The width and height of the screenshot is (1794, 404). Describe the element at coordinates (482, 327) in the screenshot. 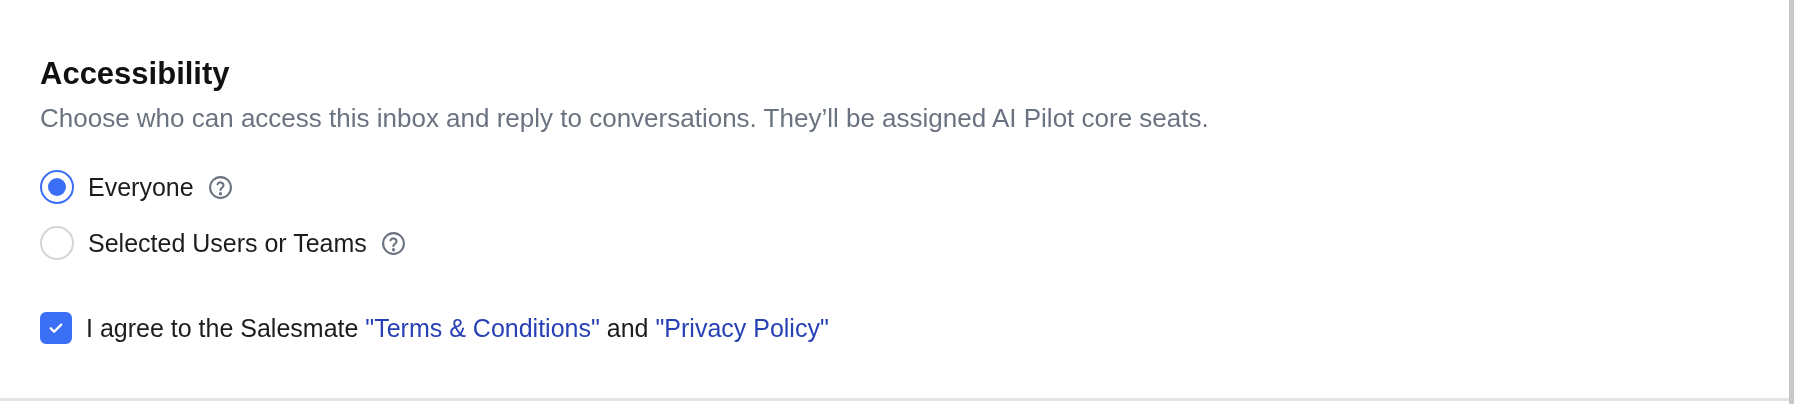

I see `policy-link: "Terms & Conditions"` at that location.